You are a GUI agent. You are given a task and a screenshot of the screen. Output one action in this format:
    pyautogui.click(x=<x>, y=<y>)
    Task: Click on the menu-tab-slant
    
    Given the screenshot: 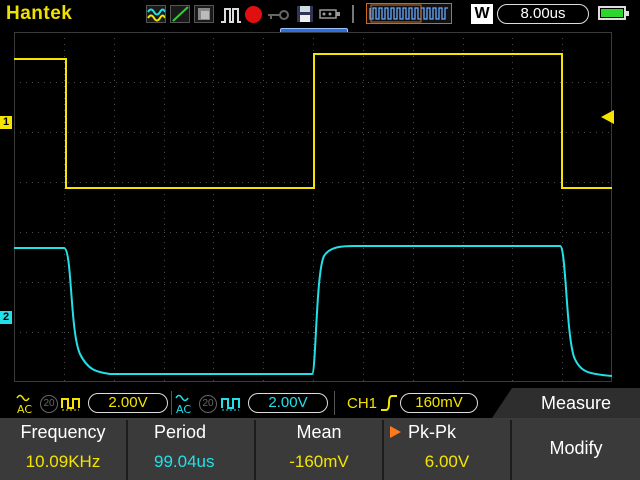 What is the action you would take?
    pyautogui.click(x=502, y=403)
    